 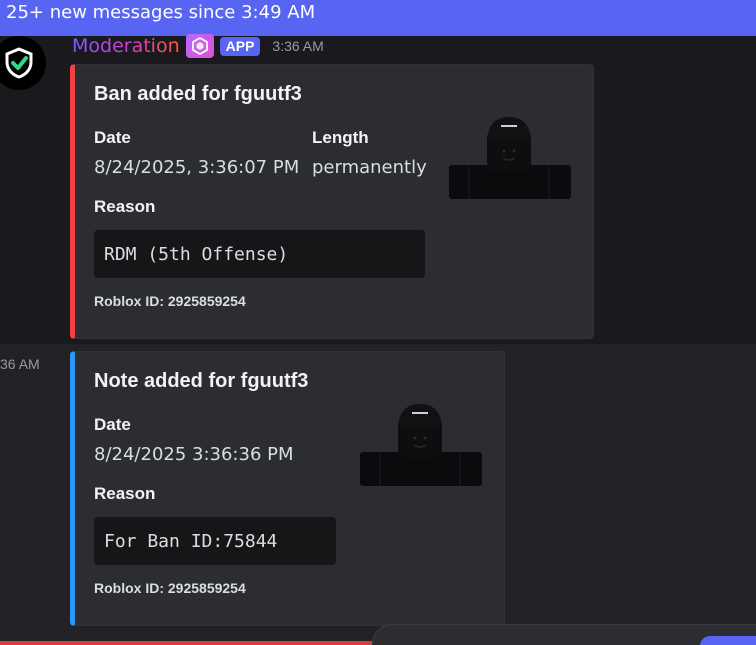 I want to click on message-header: Moderation APP 3:36 AM, so click(x=198, y=46).